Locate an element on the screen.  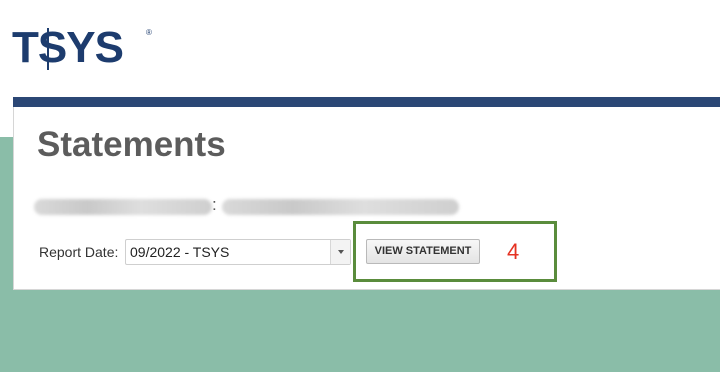
registered-mark: ® is located at coordinates (149, 32).